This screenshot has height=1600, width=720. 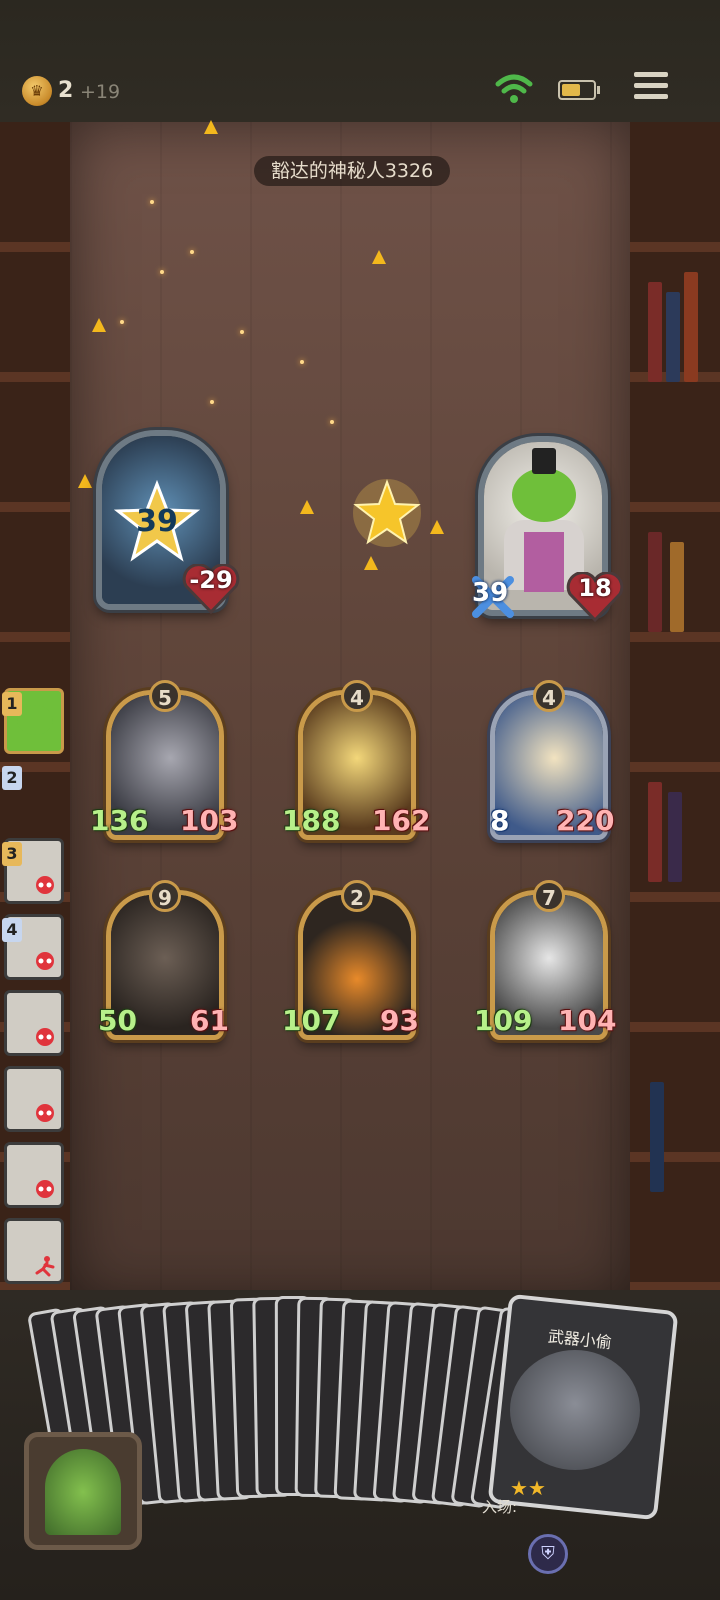 I want to click on troll-head, so click(x=544, y=495).